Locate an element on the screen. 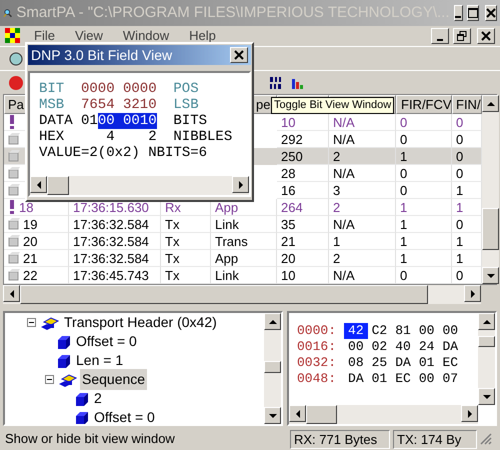  menu-item: View is located at coordinates (88, 36).